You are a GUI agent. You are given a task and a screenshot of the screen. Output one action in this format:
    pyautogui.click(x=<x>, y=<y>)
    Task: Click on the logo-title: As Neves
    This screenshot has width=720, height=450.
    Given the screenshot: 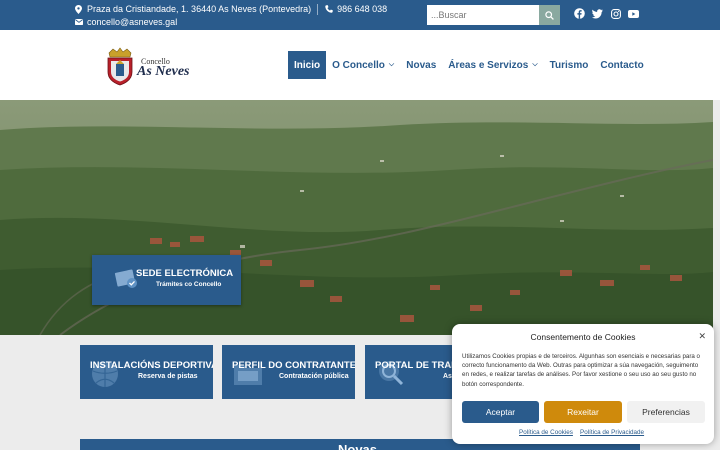 What is the action you would take?
    pyautogui.click(x=163, y=71)
    